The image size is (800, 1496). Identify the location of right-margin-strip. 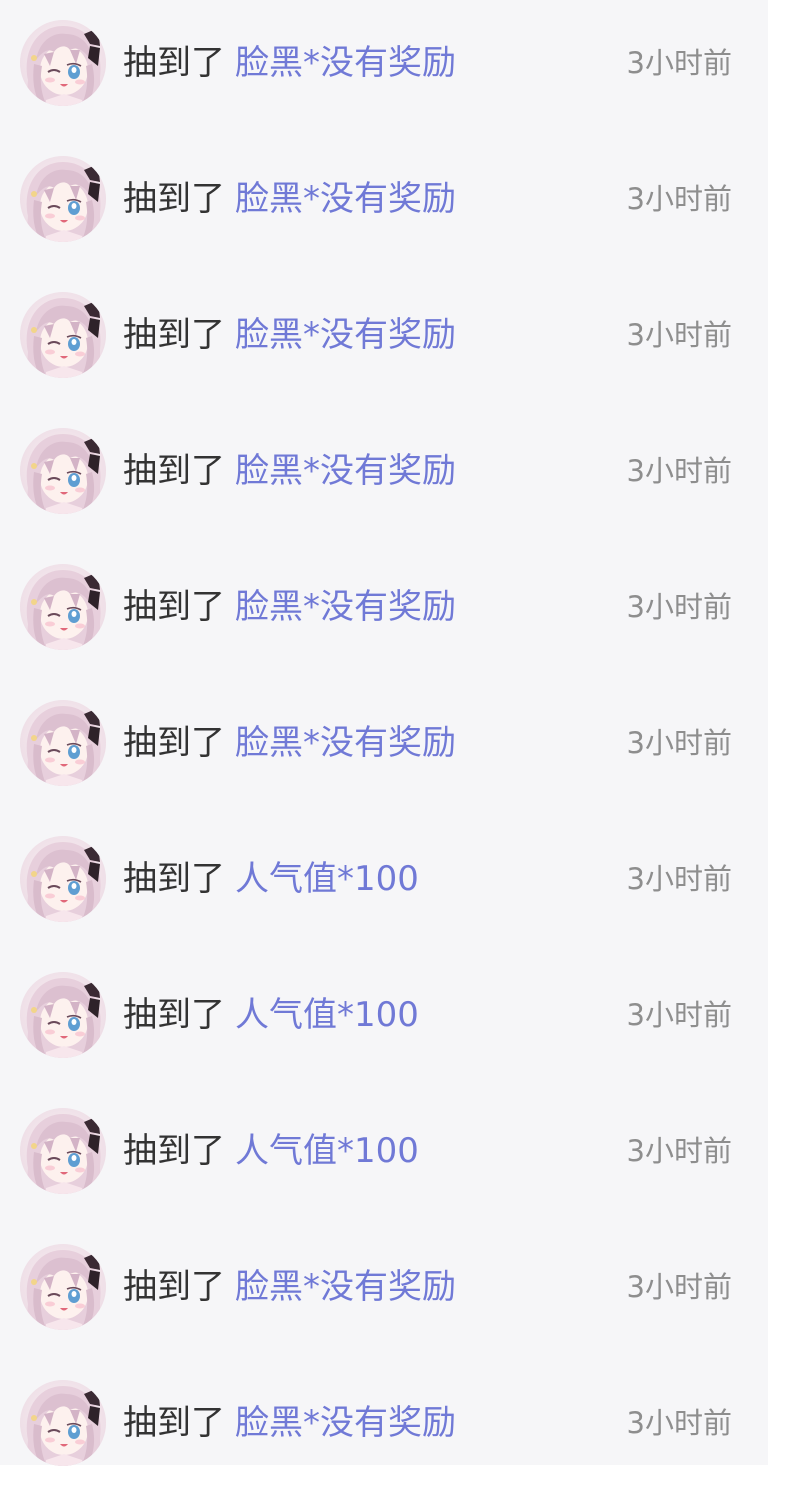
(784, 732).